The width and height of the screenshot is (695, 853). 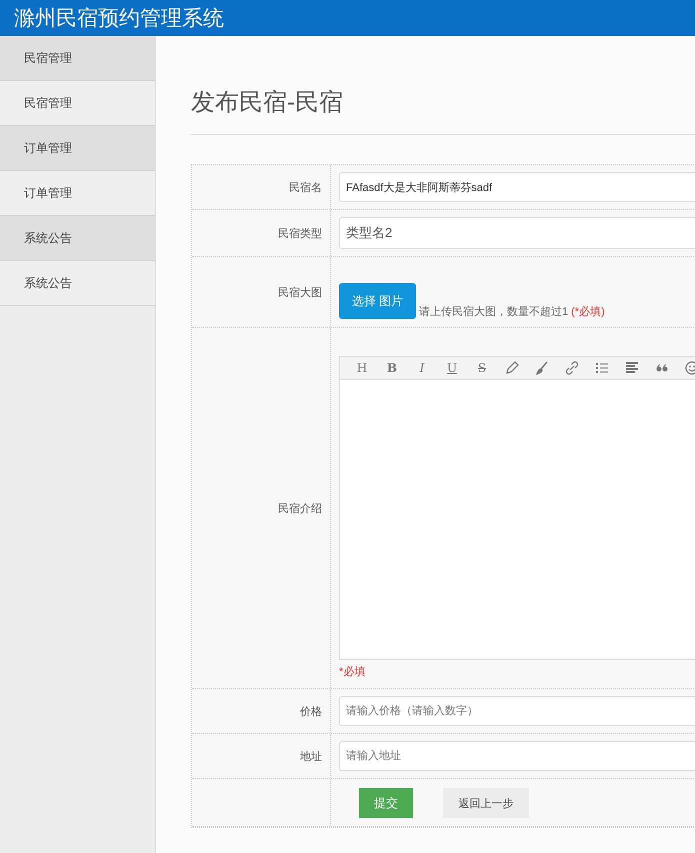 I want to click on sidebar-group-header: 订单管理, so click(x=77, y=148).